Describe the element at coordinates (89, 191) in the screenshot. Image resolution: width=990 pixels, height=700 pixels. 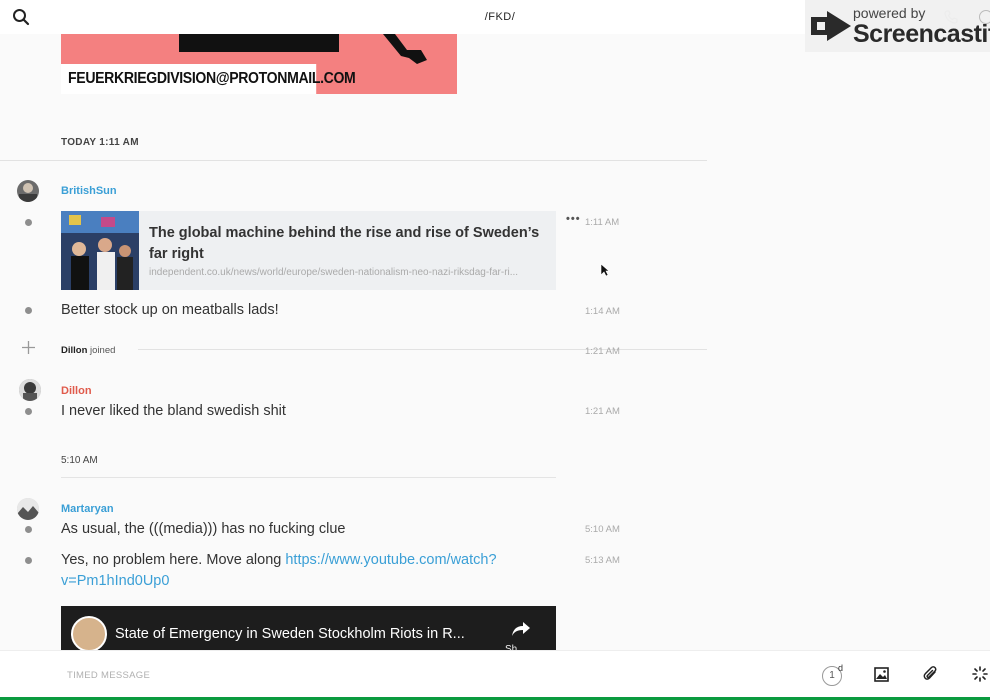
I see `message-author: BritishSun` at that location.